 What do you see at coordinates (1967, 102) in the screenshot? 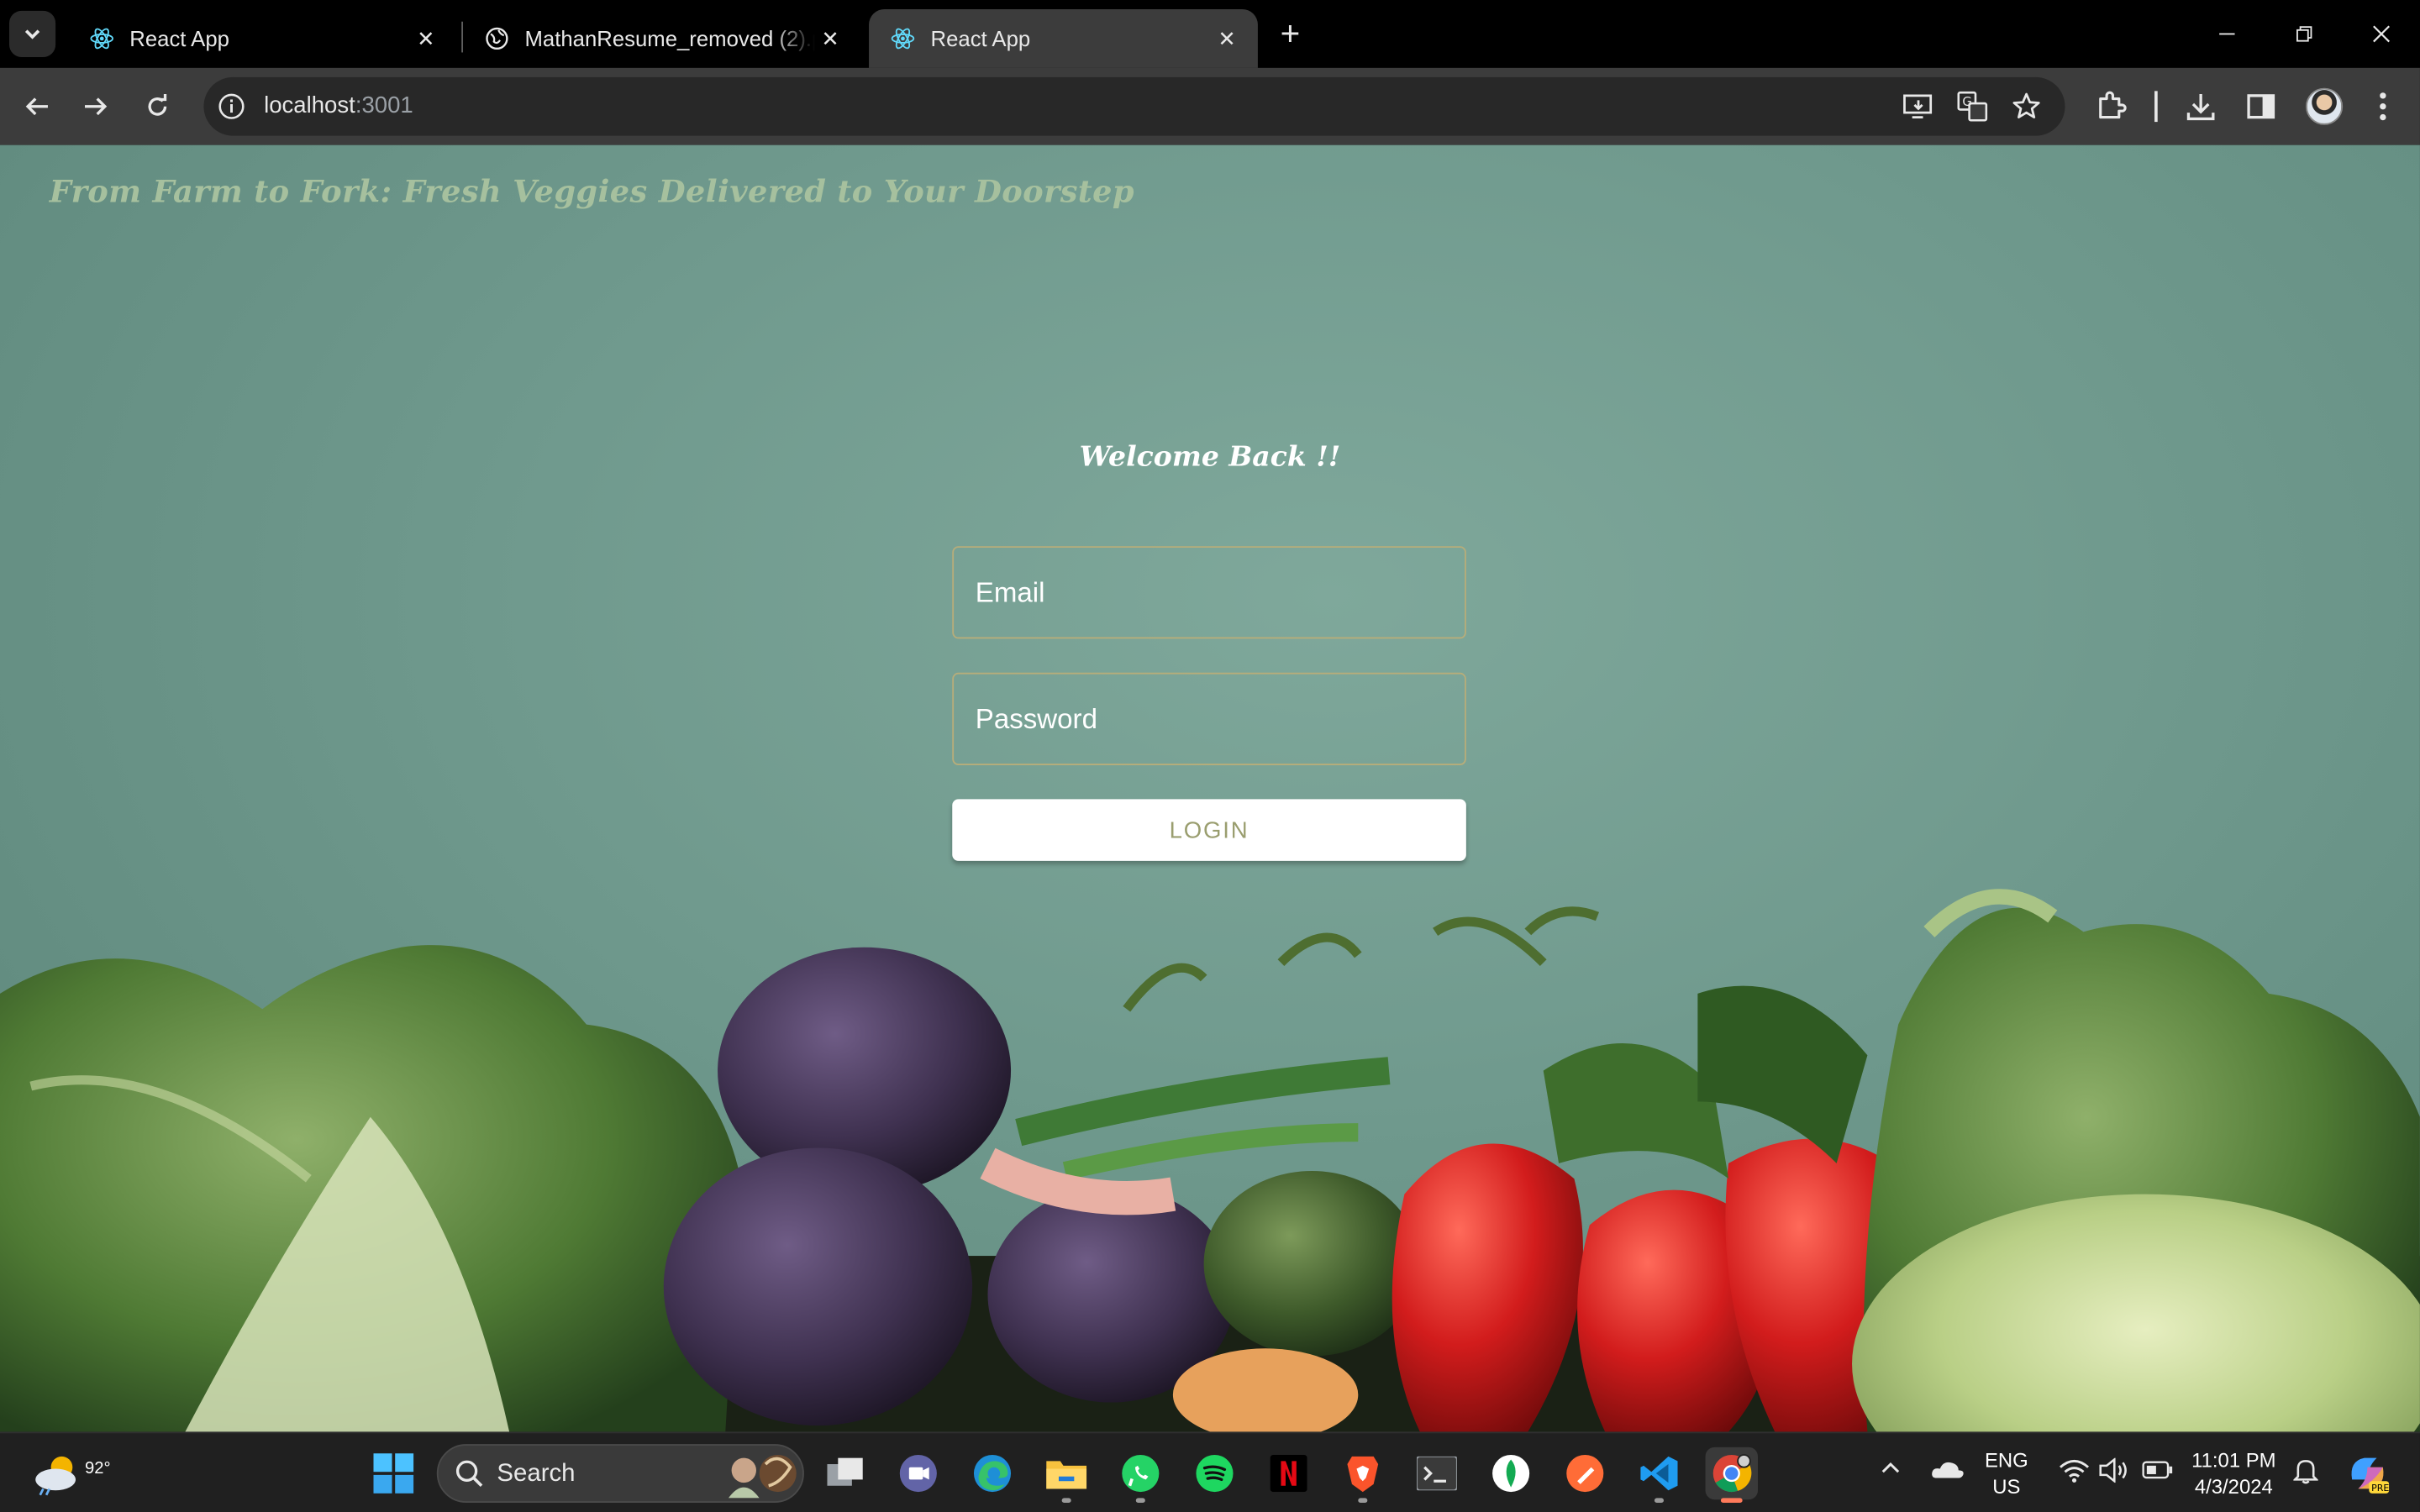
I see `svg-text: G` at bounding box center [1967, 102].